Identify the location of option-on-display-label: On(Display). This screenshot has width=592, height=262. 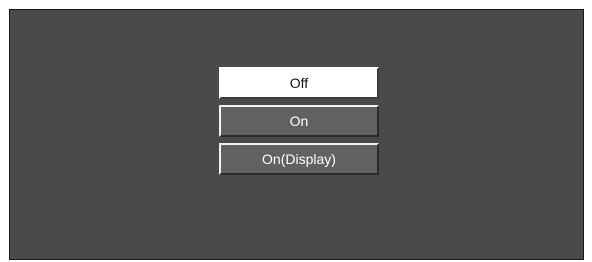
(299, 159).